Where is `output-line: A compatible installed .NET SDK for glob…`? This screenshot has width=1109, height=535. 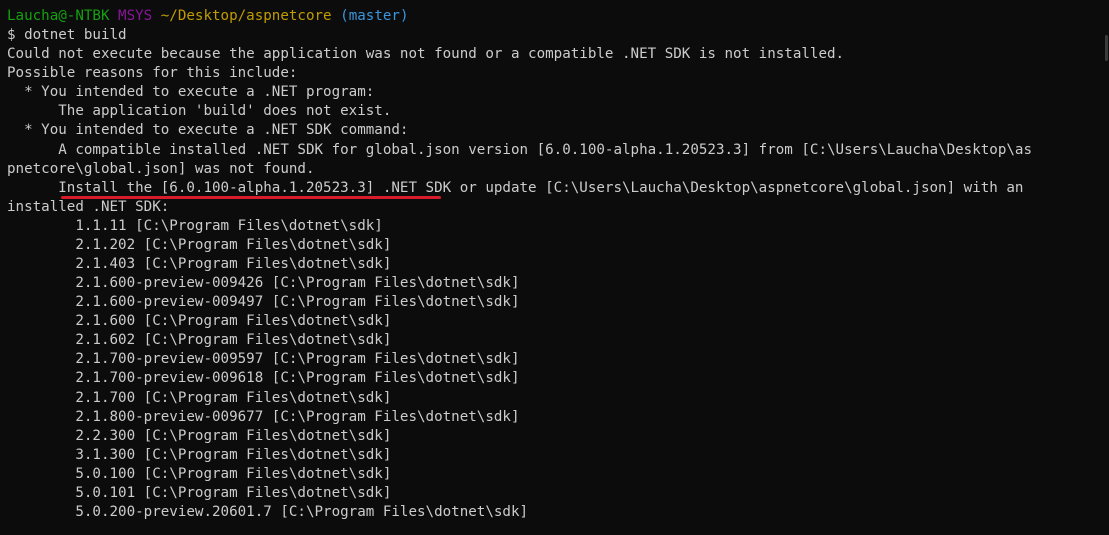
output-line: A compatible installed .NET SDK for glob… is located at coordinates (519, 149).